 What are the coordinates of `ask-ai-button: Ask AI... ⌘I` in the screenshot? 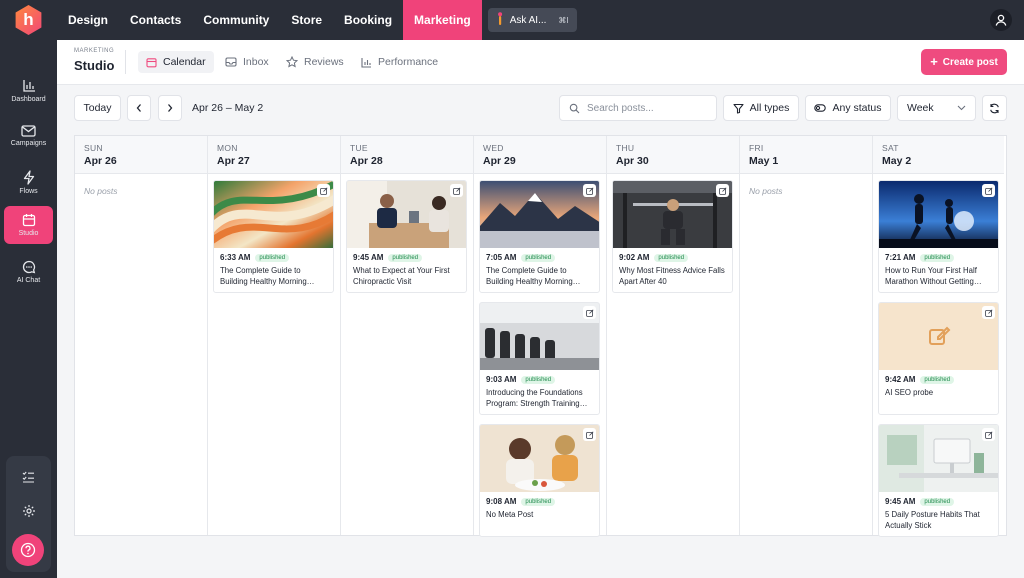 It's located at (532, 20).